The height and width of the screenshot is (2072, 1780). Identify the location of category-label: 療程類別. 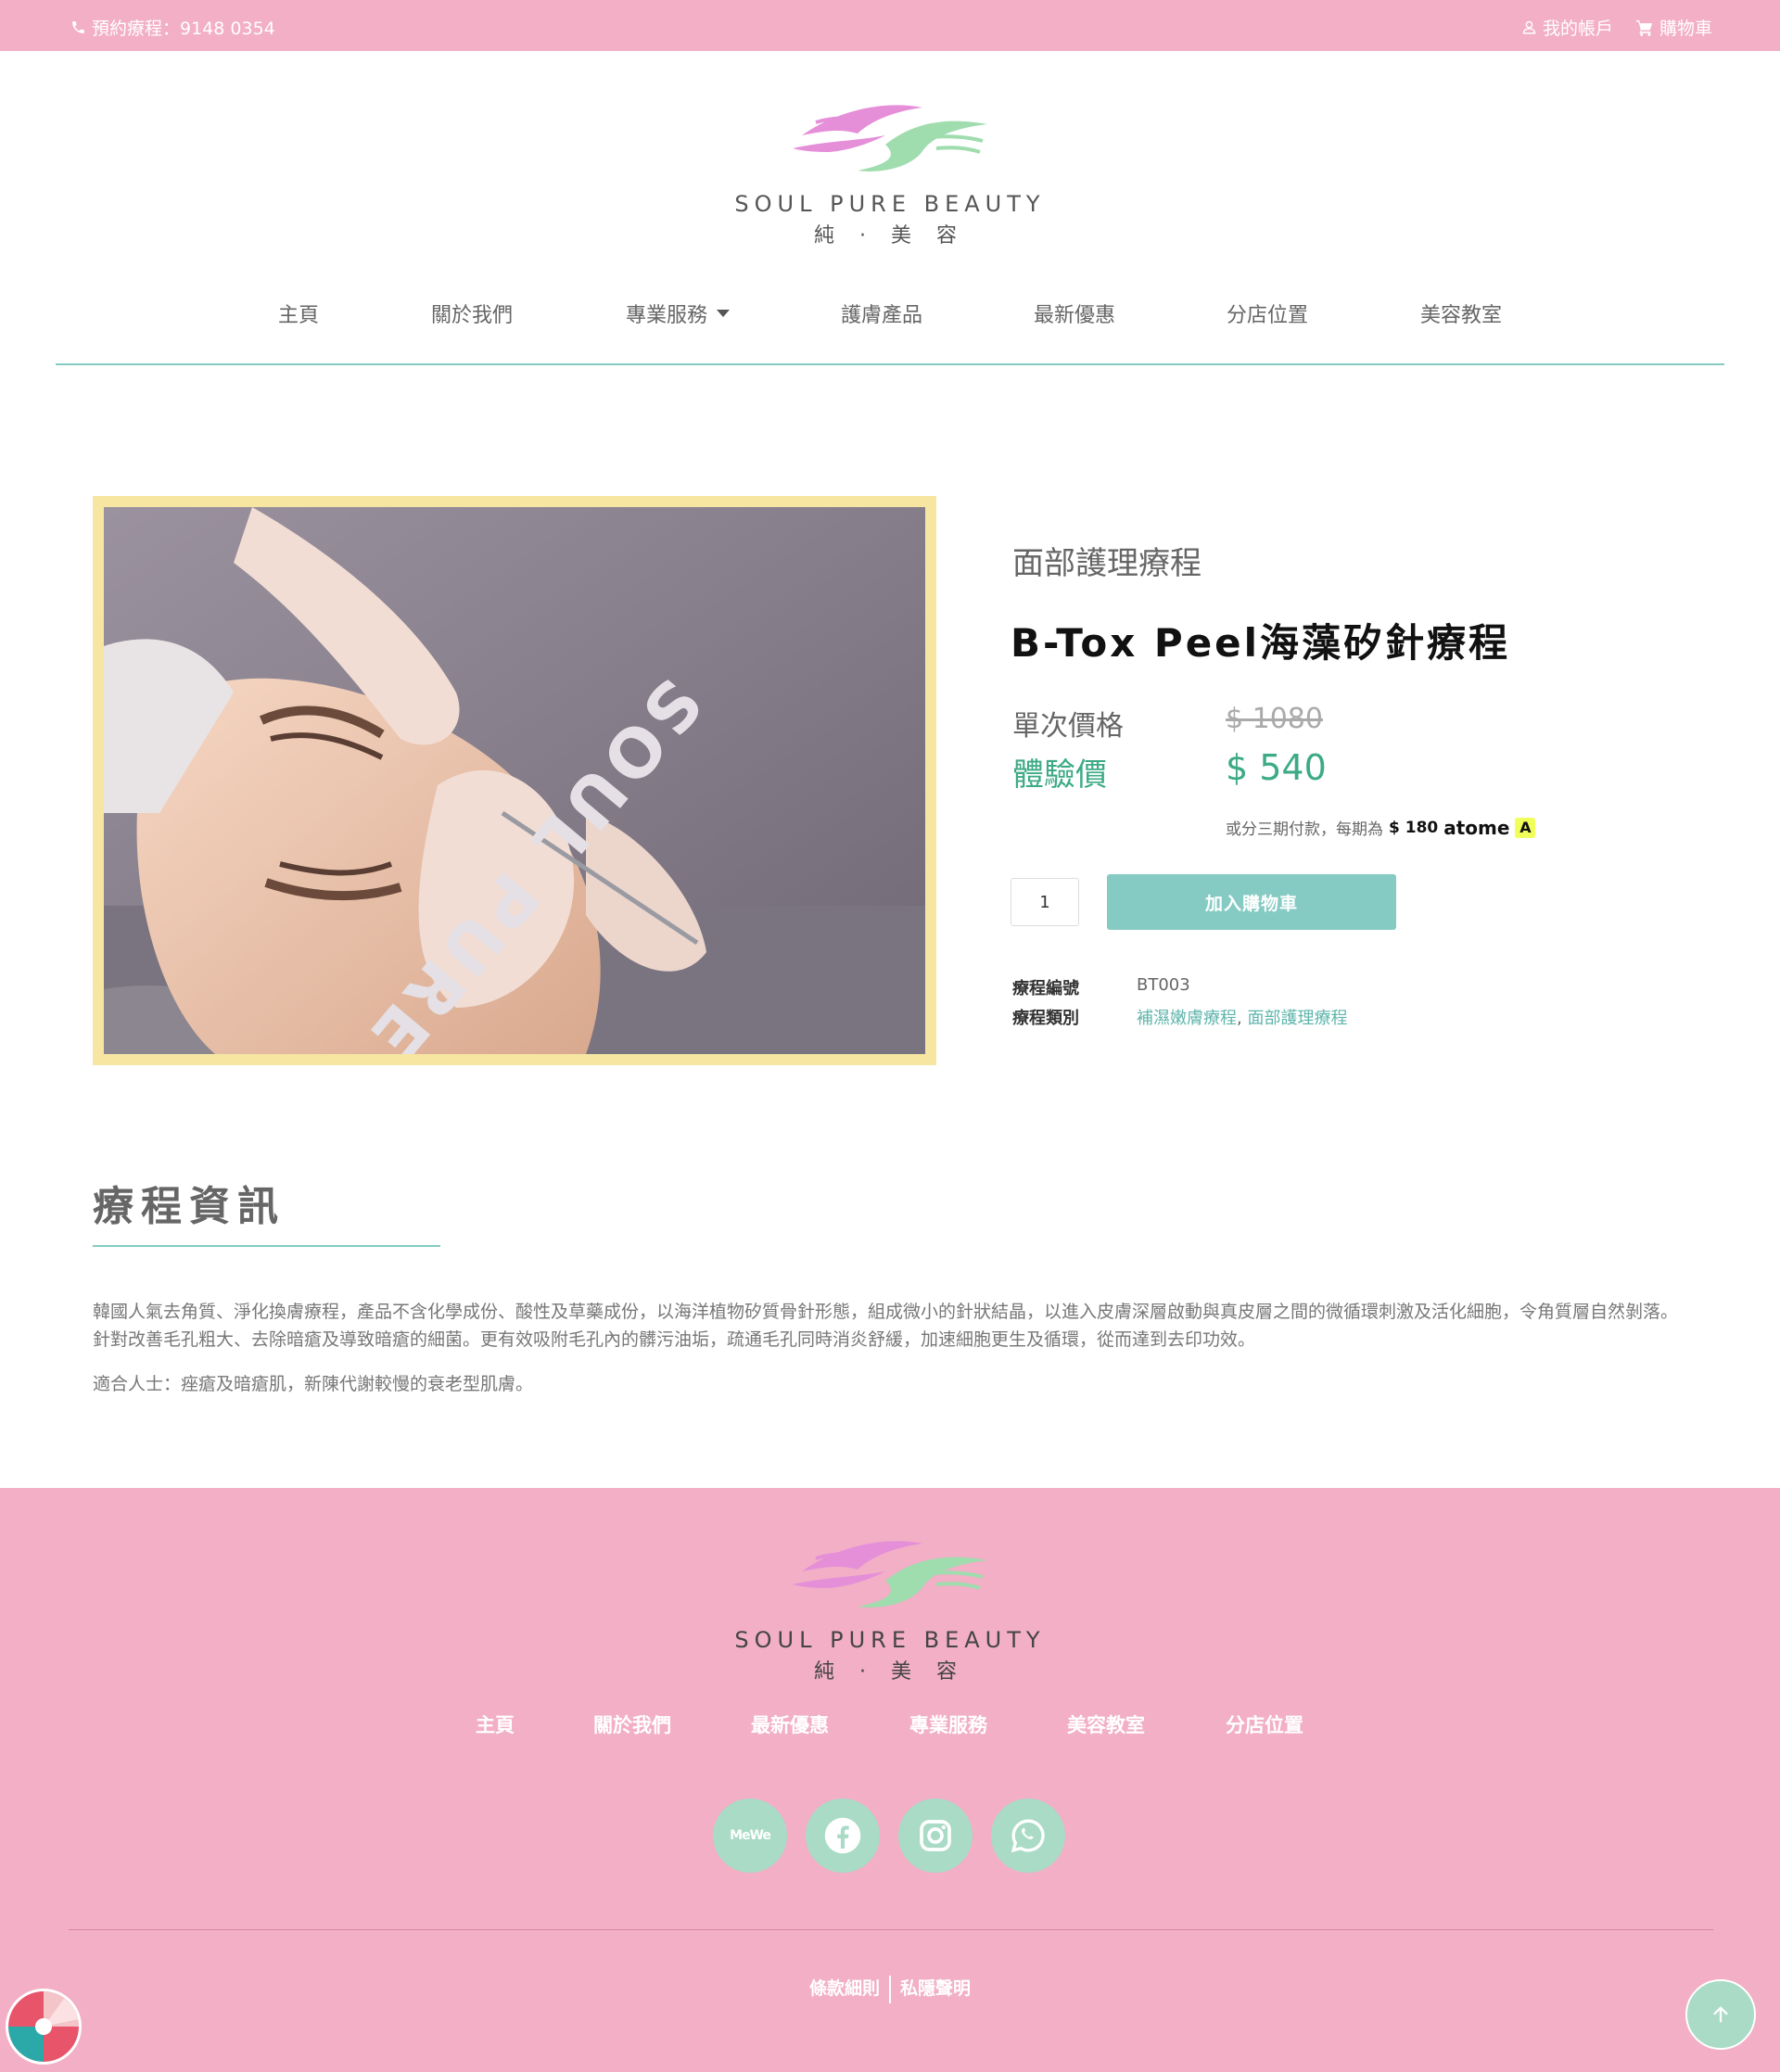
(1045, 1019).